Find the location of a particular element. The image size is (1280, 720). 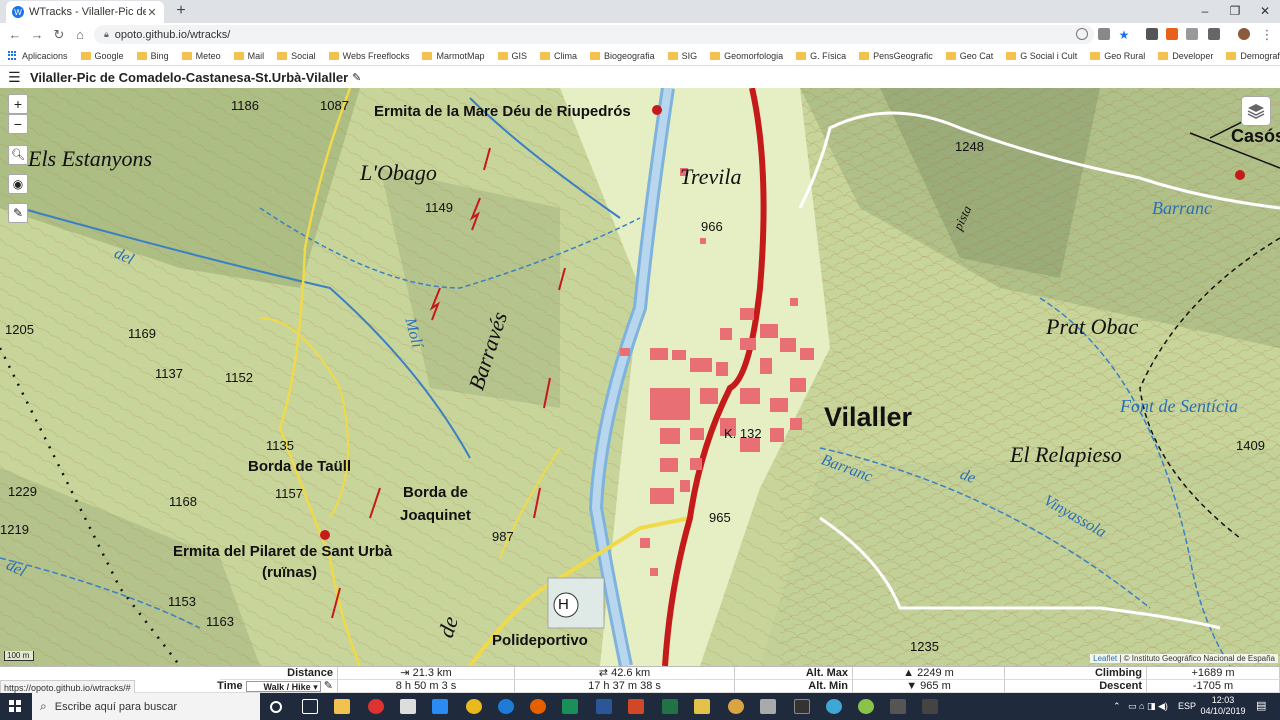

menu-dots-icon: ⋮ is located at coordinates (1267, 35).